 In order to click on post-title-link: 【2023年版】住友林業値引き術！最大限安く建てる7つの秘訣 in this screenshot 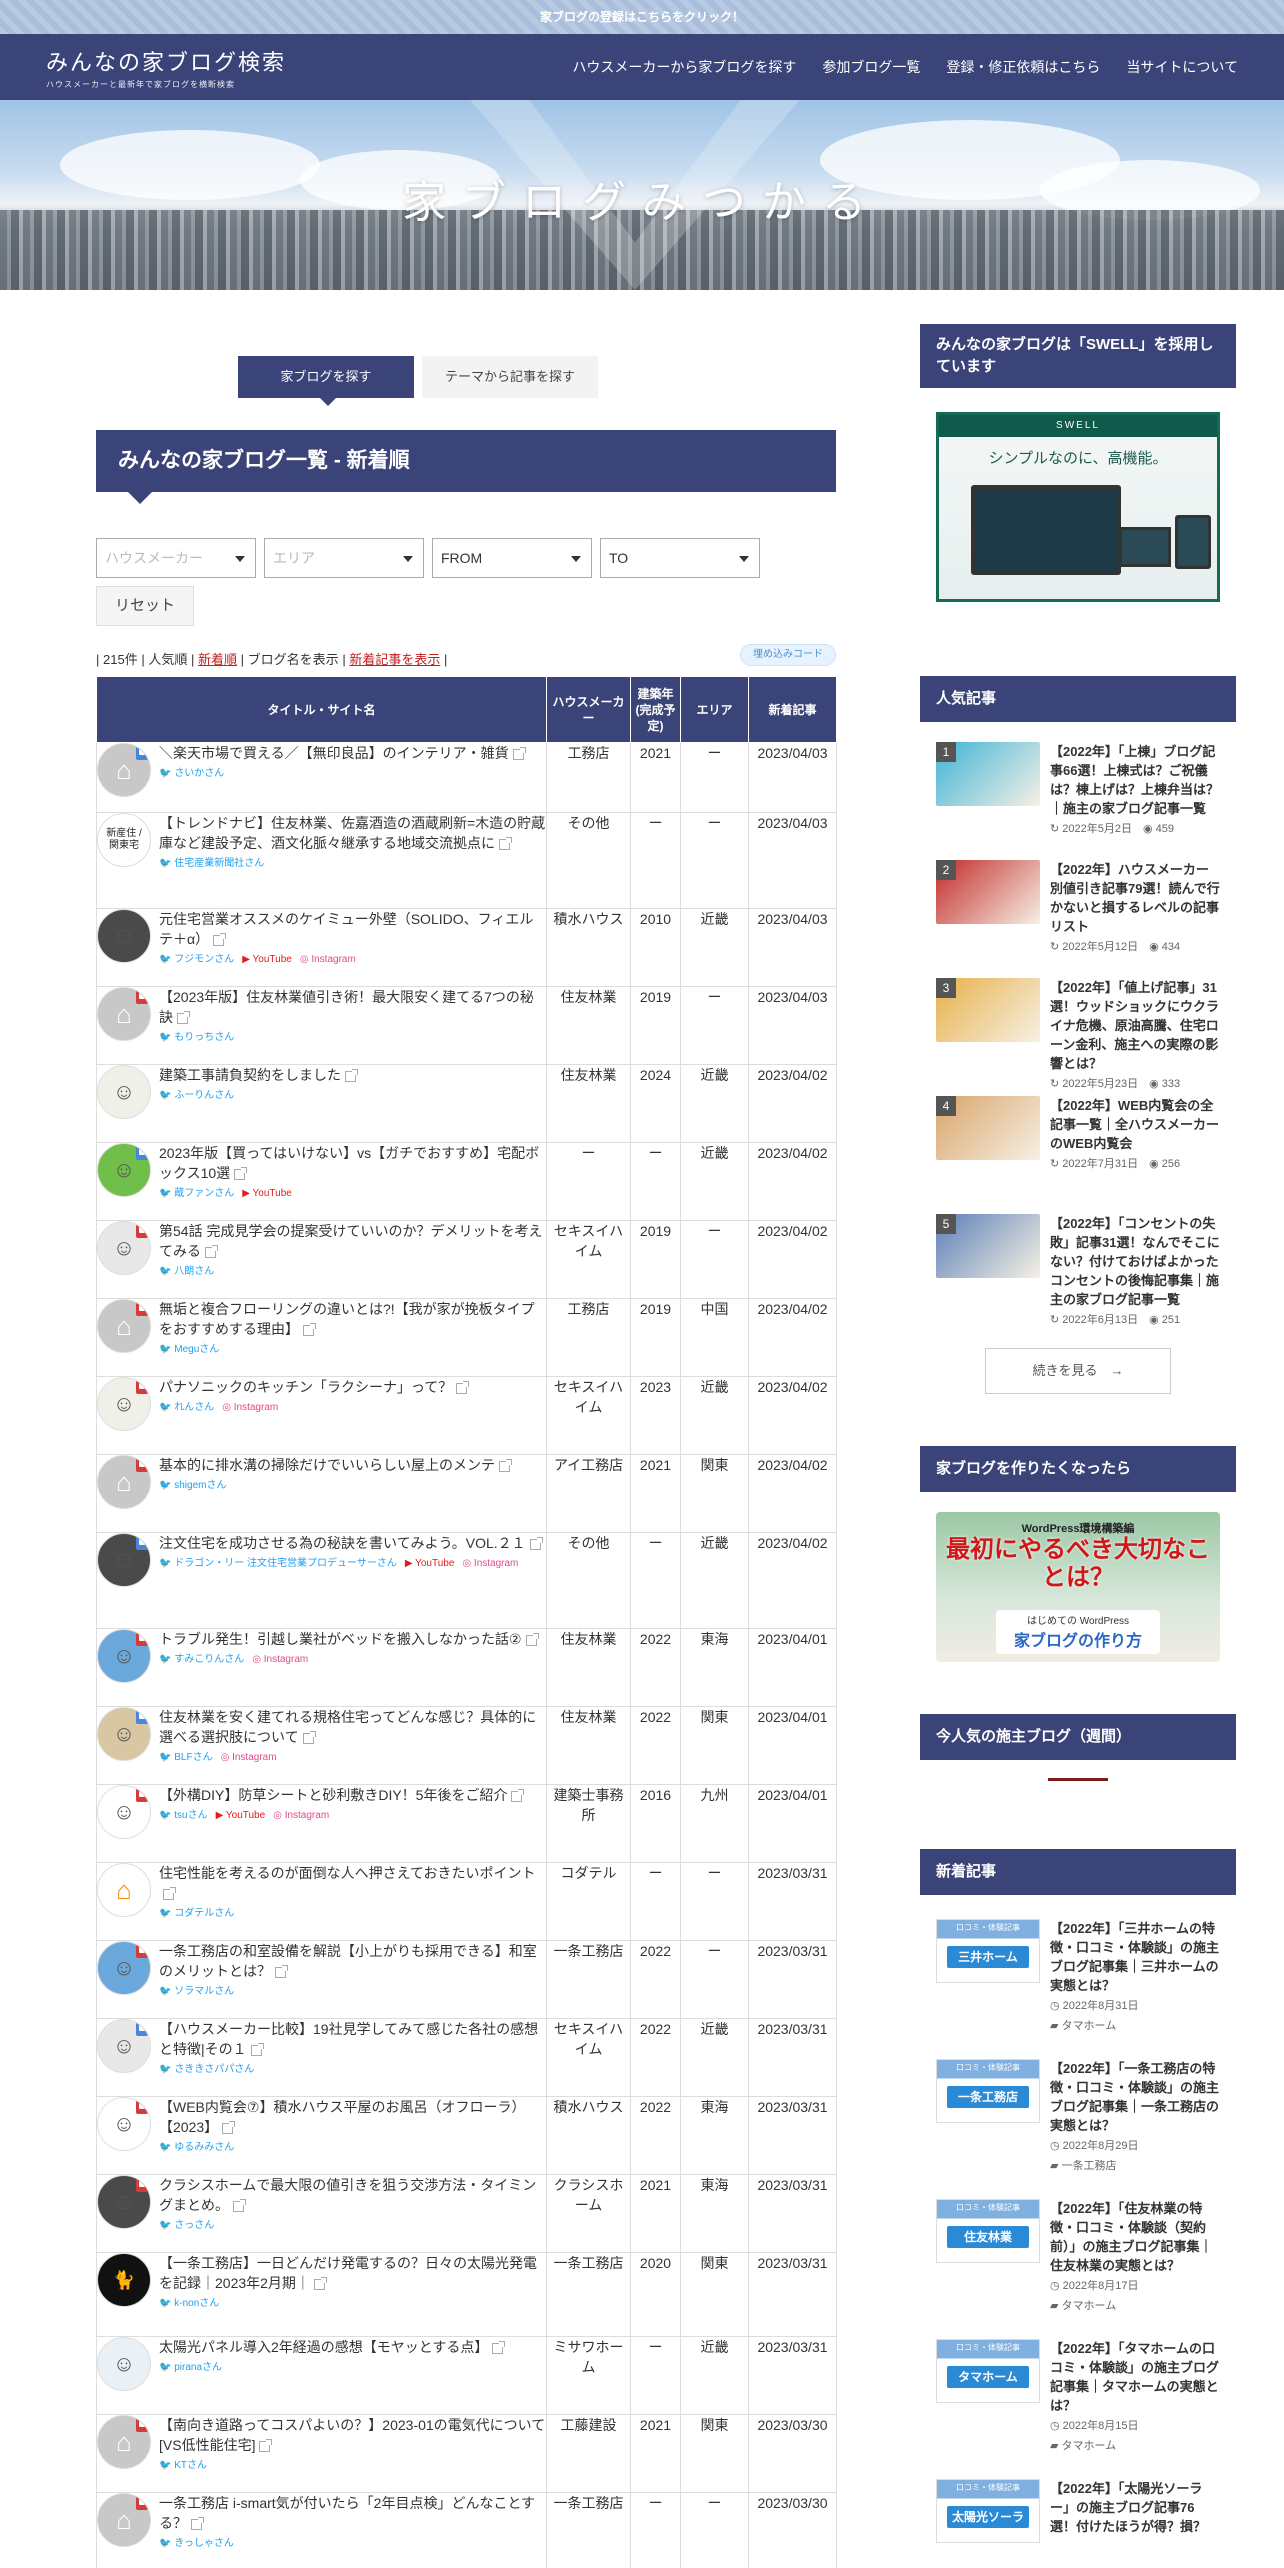, I will do `click(346, 1007)`.